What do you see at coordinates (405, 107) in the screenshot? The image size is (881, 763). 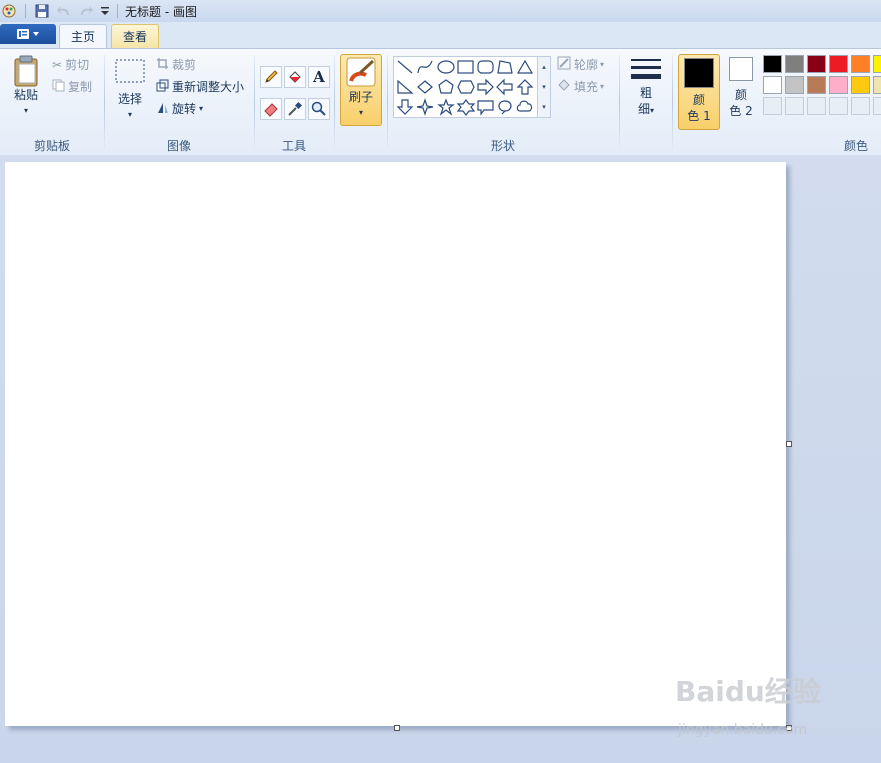 I see `down-arrow-shape-icon` at bounding box center [405, 107].